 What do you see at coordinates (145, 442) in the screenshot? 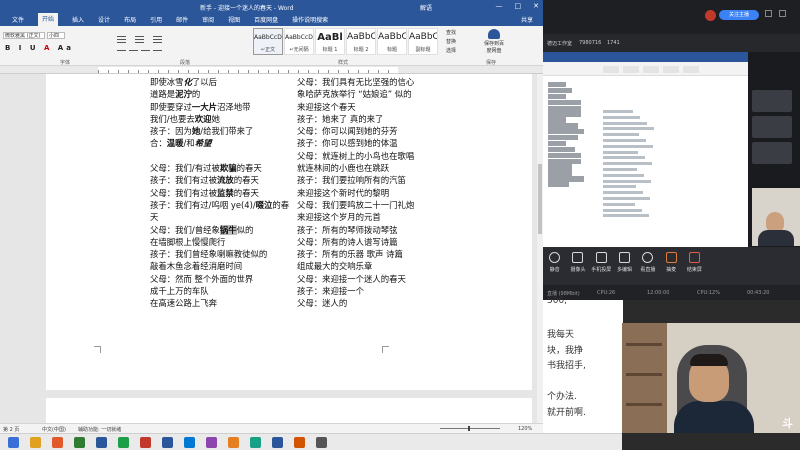
I see `powerpoint-icon` at bounding box center [145, 442].